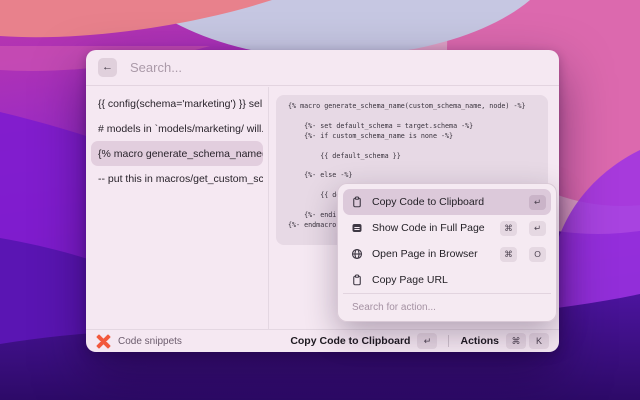 The image size is (640, 400). What do you see at coordinates (103, 341) in the screenshot?
I see `extension-logo-icon` at bounding box center [103, 341].